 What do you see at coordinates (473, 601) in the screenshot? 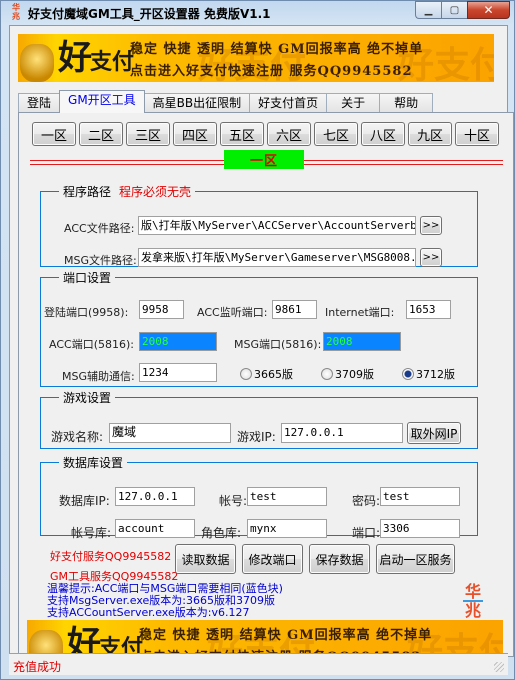
I see `huazhao-brand-icon: 华兆` at bounding box center [473, 601].